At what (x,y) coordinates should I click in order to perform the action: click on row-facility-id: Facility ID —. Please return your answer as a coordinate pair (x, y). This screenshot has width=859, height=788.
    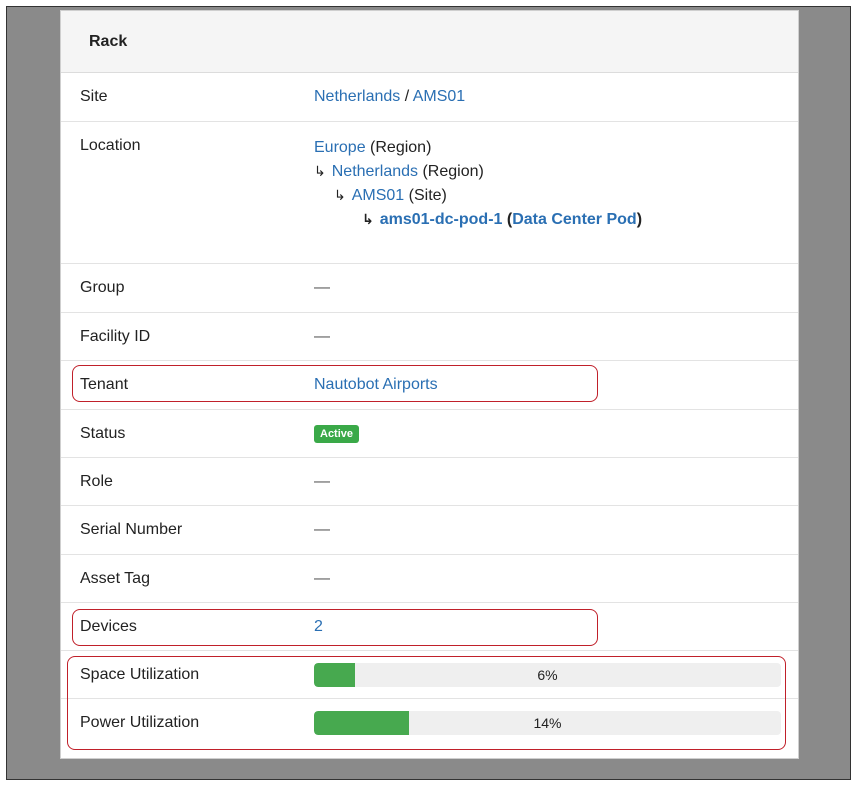
    Looking at the image, I should click on (429, 337).